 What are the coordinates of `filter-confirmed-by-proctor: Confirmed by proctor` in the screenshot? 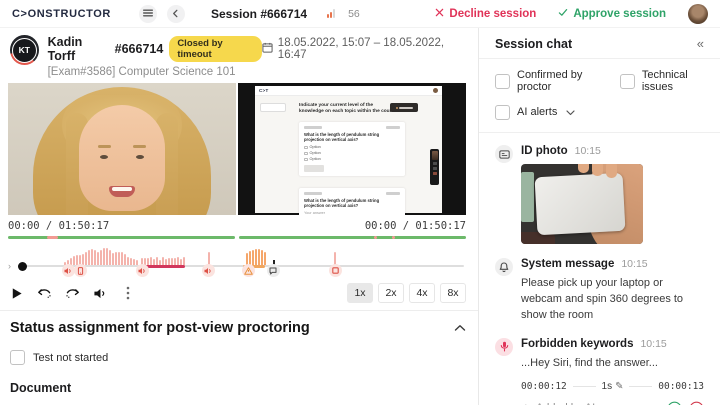 It's located at (546, 81).